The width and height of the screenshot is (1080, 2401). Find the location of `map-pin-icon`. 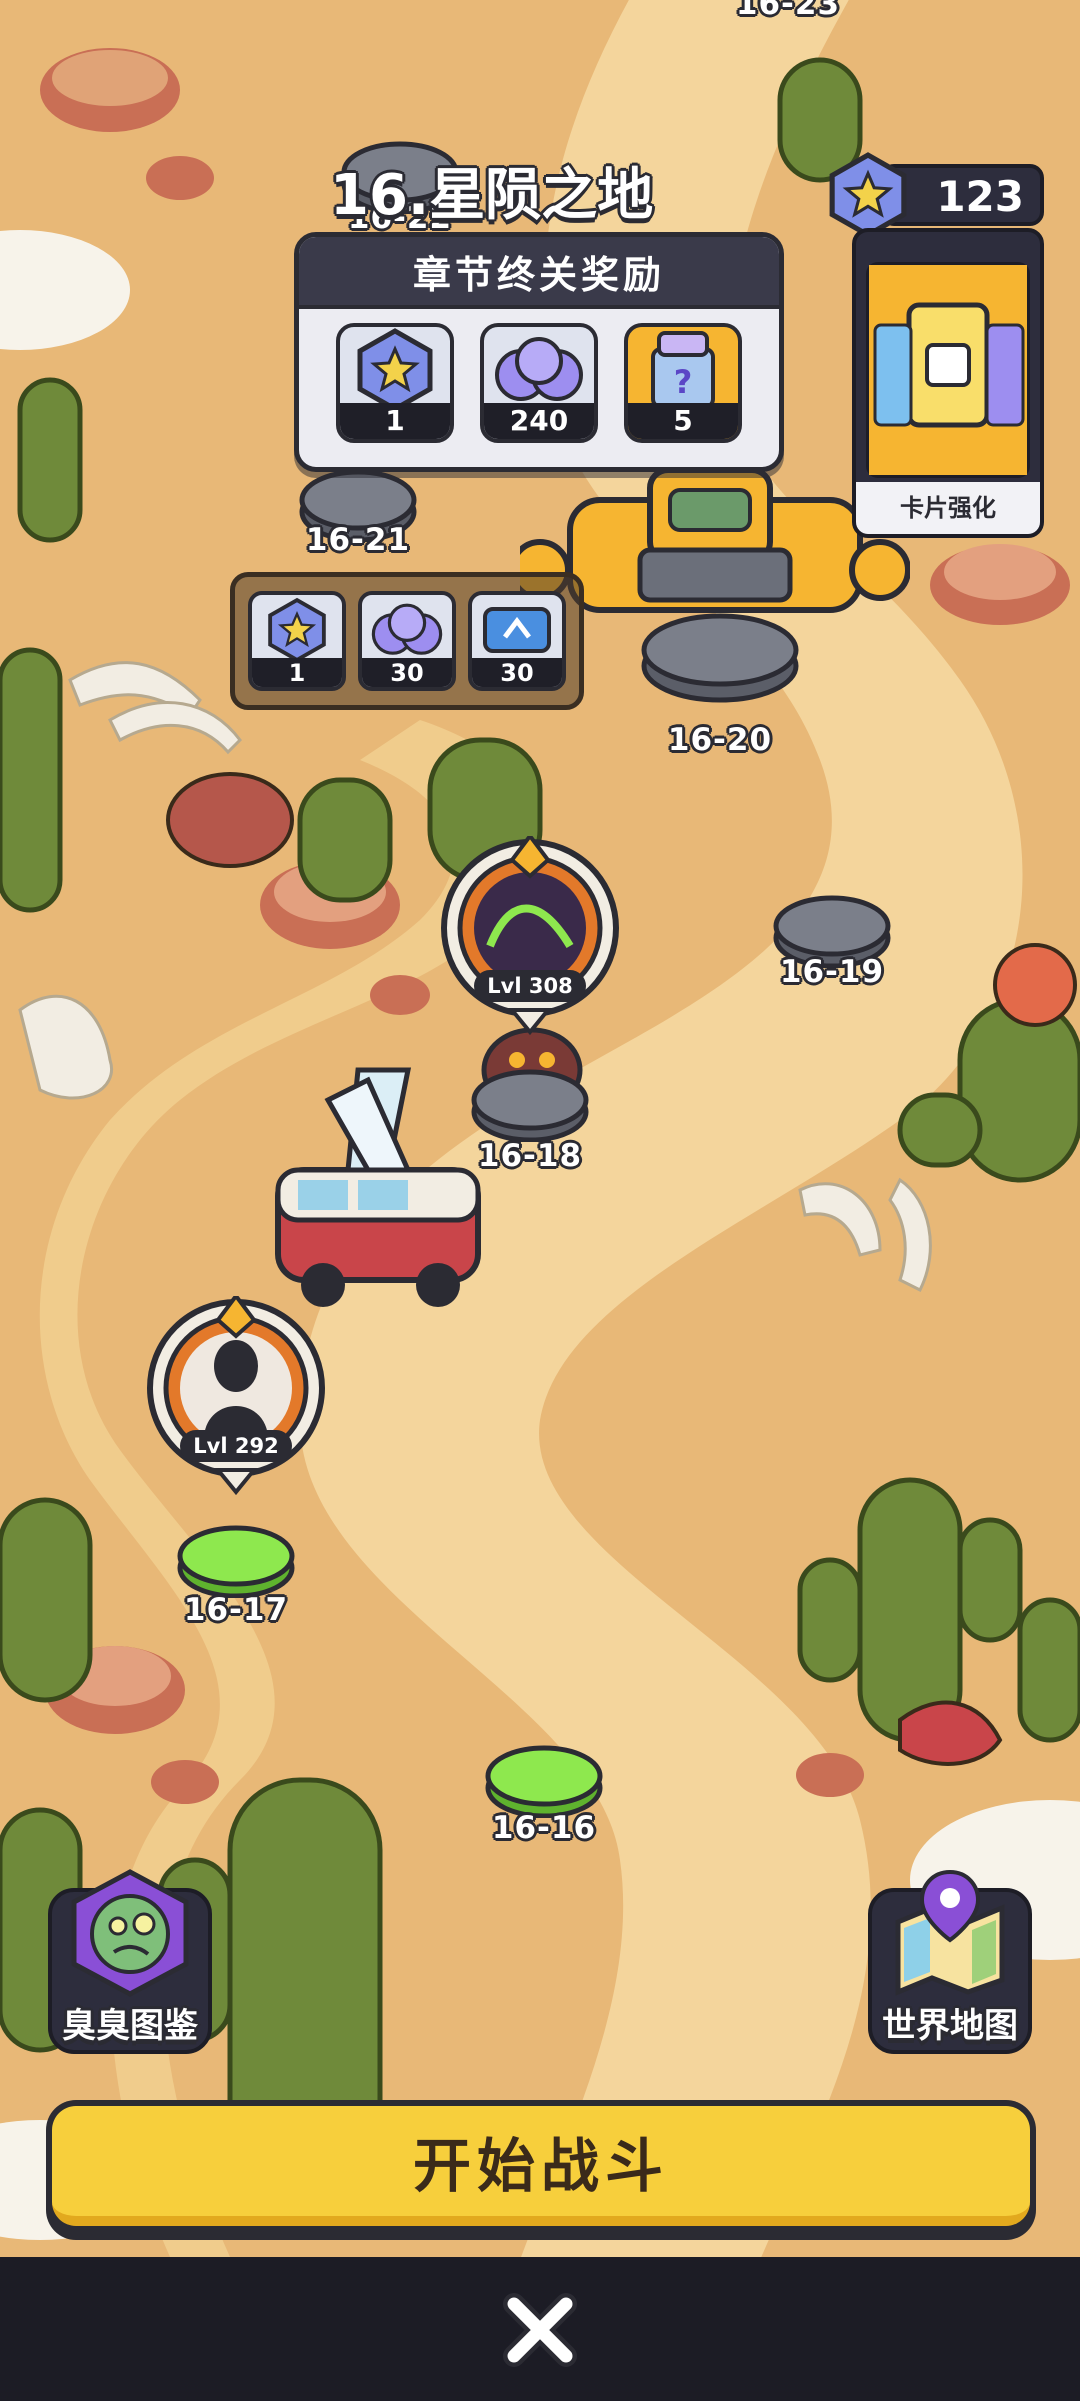

map-pin-icon is located at coordinates (950, 1932).